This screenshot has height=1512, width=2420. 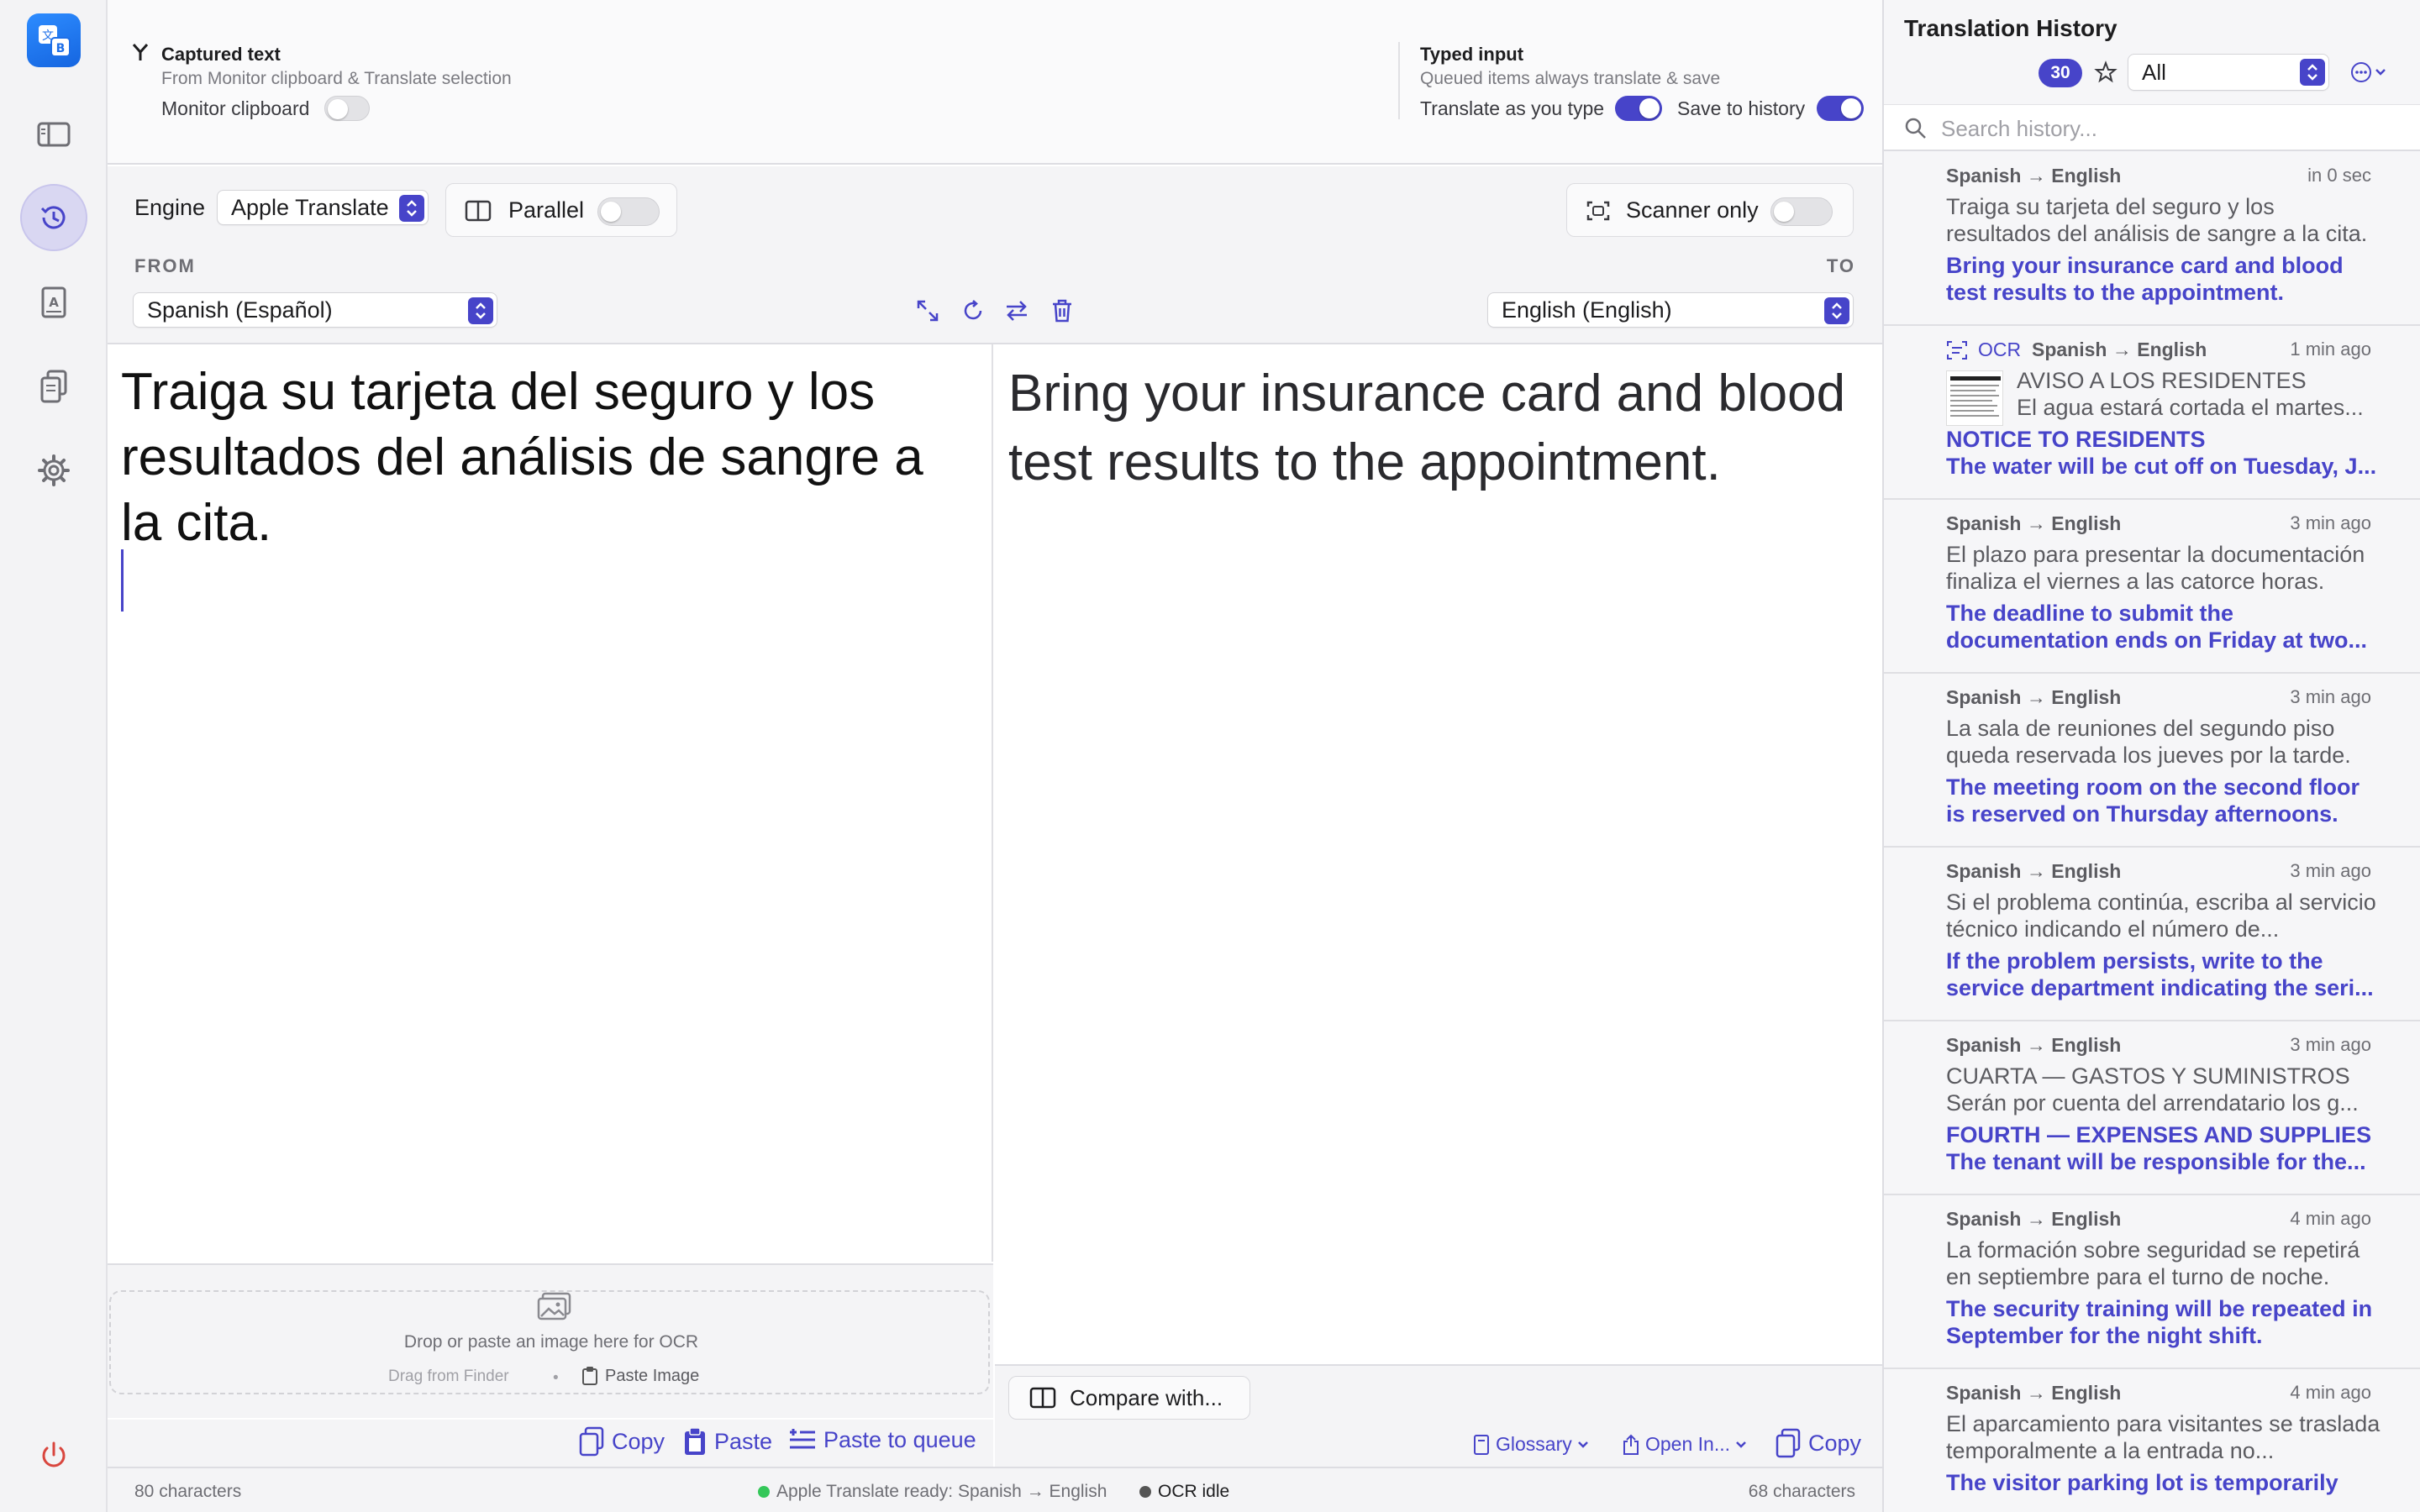 I want to click on chevron-down-icon, so click(x=1583, y=1445).